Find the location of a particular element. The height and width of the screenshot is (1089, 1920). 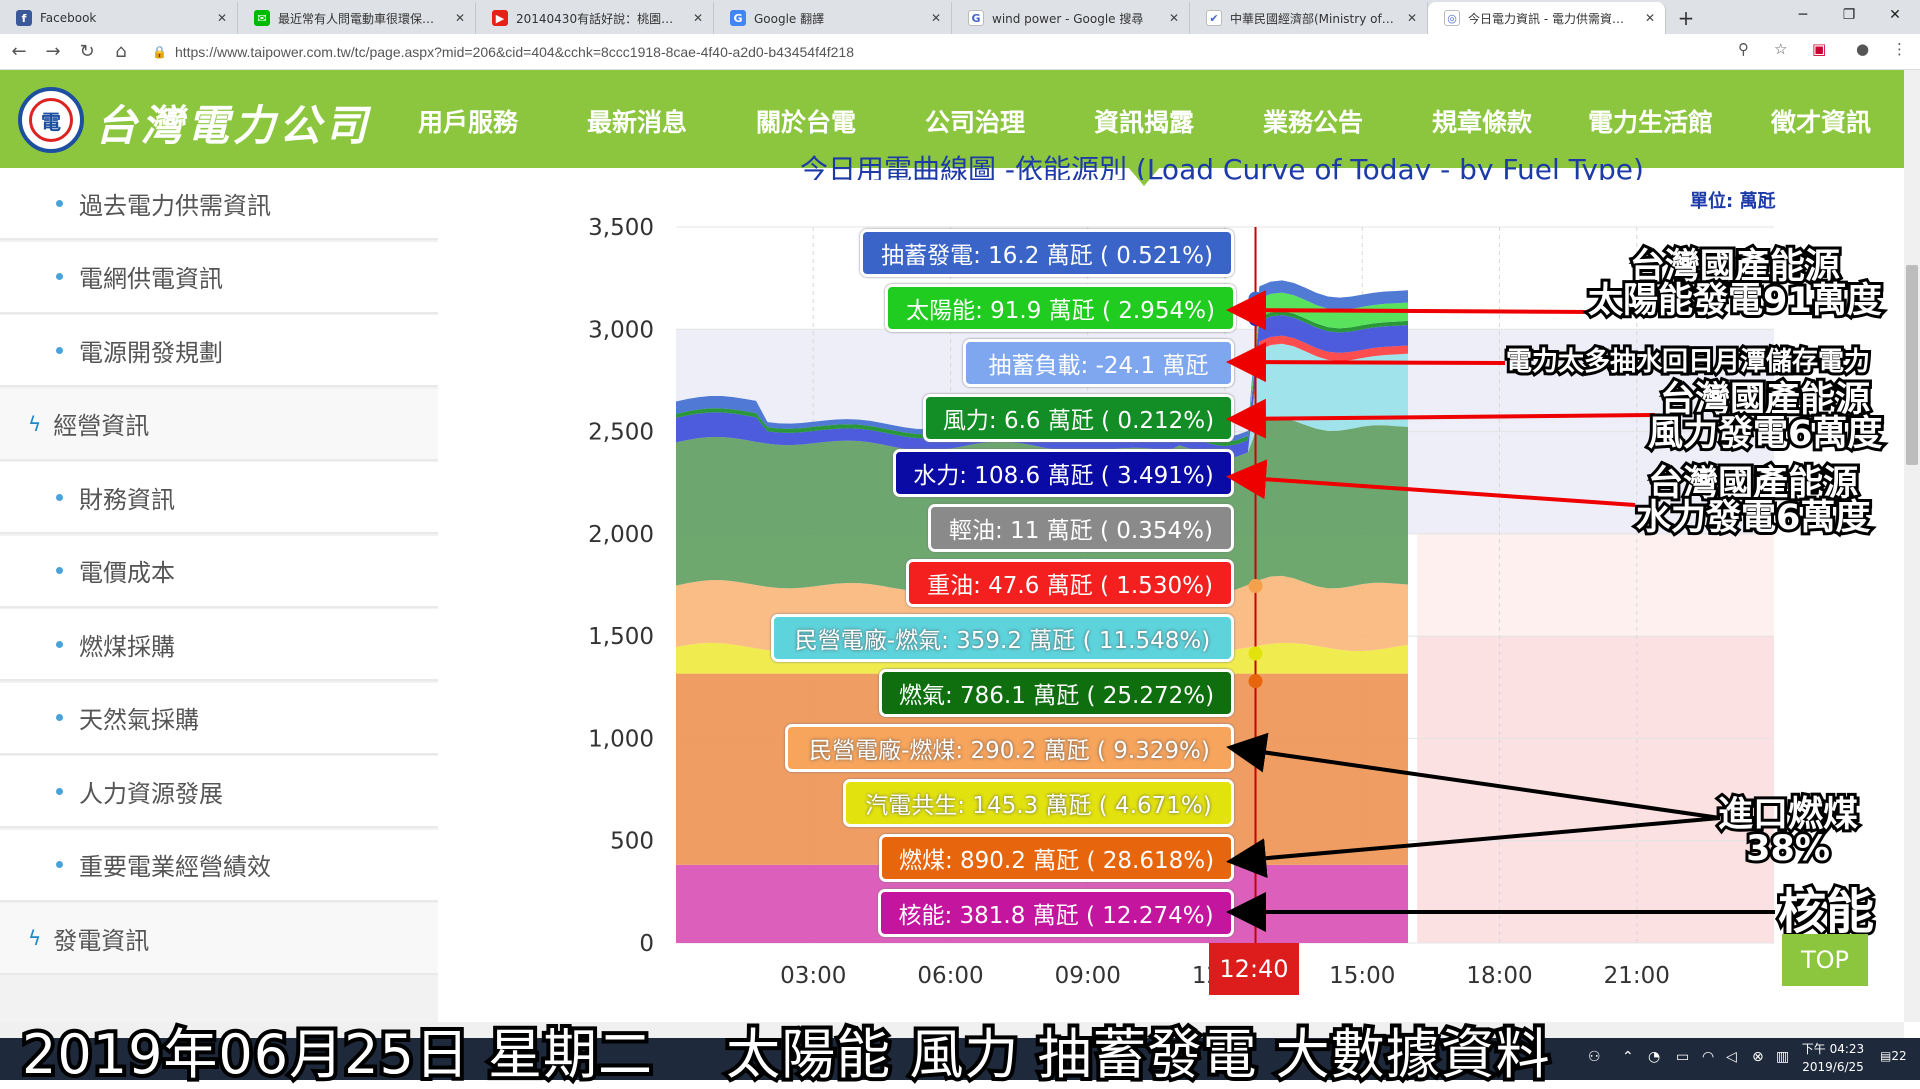

wifi-icon: ◠ is located at coordinates (1708, 1057).